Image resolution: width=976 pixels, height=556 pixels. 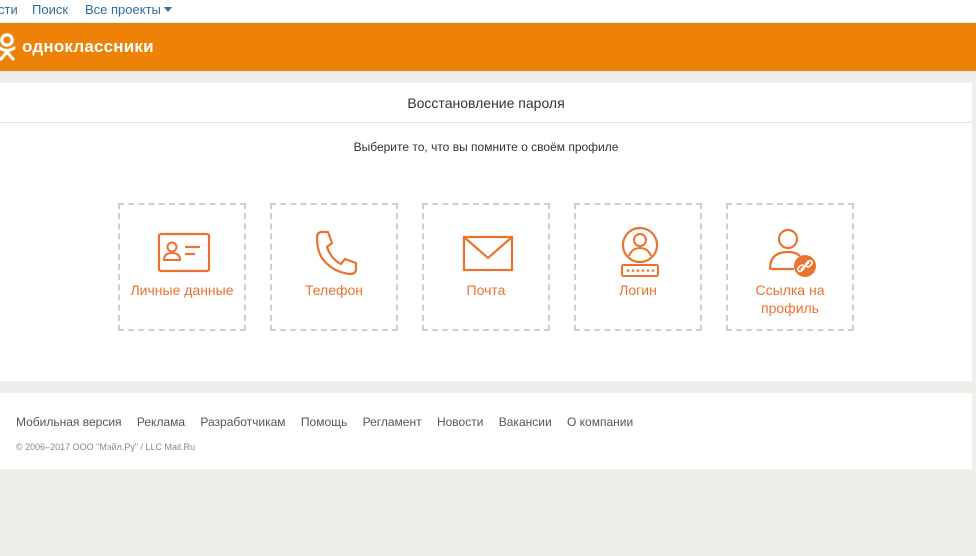 What do you see at coordinates (790, 299) in the screenshot?
I see `option-label: Ссылка на профиль` at bounding box center [790, 299].